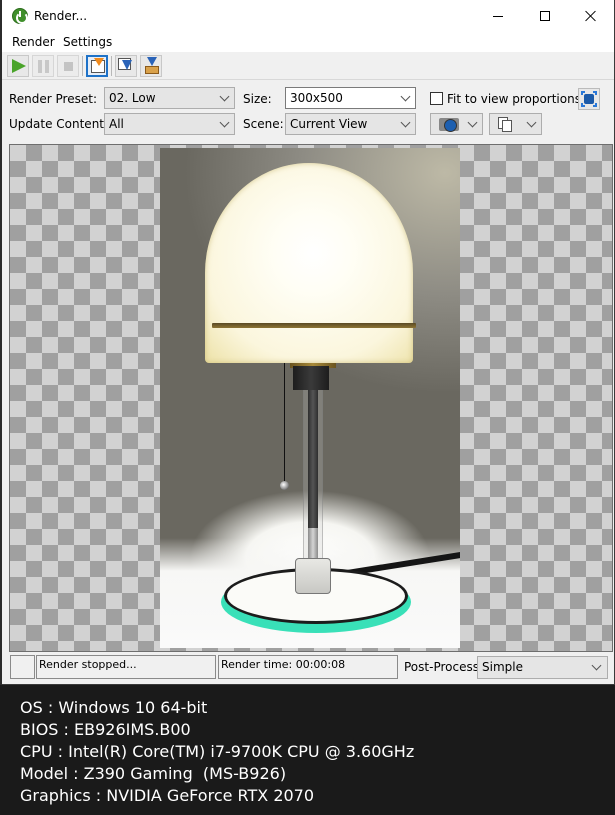 The height and width of the screenshot is (815, 615). Describe the element at coordinates (169, 124) in the screenshot. I see `update-content-dropdown: All` at that location.